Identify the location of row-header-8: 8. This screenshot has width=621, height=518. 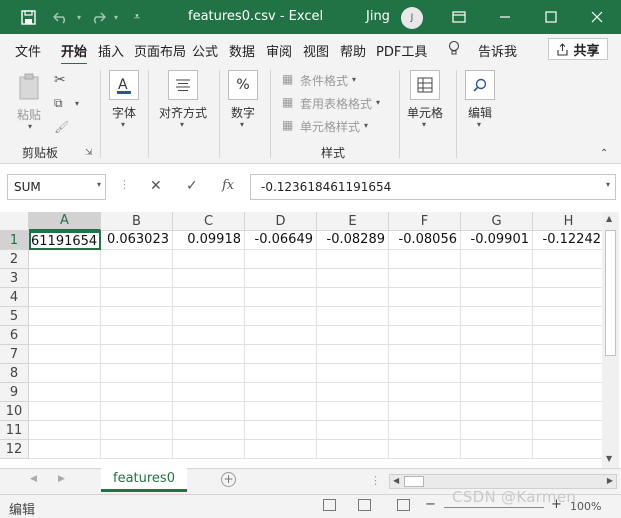
(14, 373).